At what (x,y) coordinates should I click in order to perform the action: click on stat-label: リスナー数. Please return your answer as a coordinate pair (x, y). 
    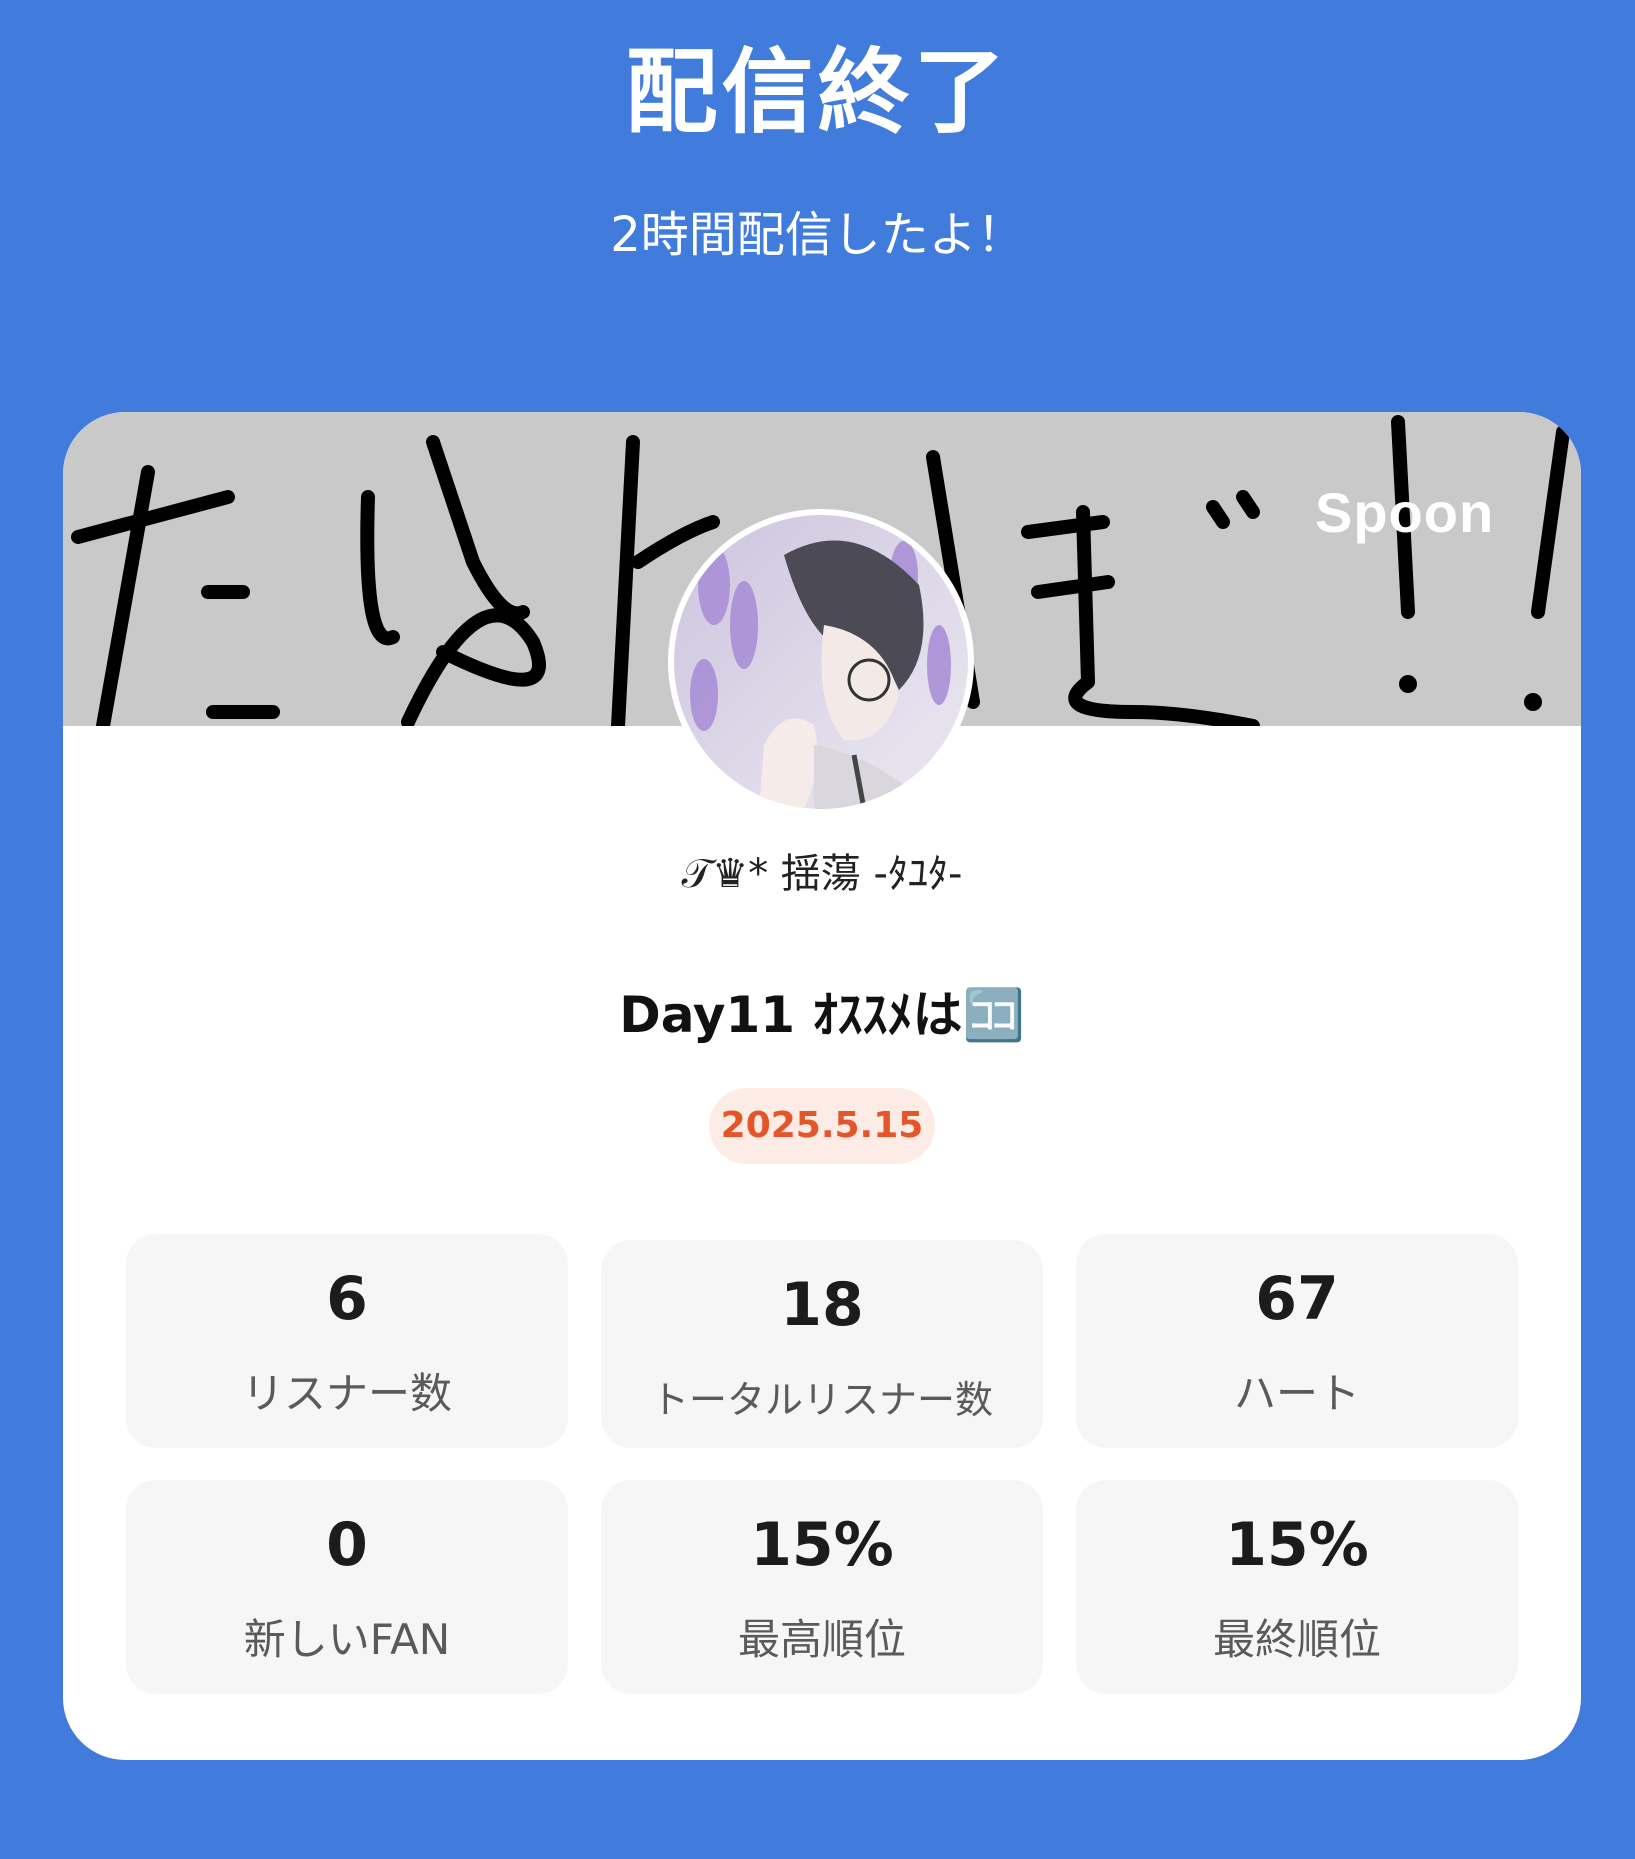
    Looking at the image, I should click on (346, 1393).